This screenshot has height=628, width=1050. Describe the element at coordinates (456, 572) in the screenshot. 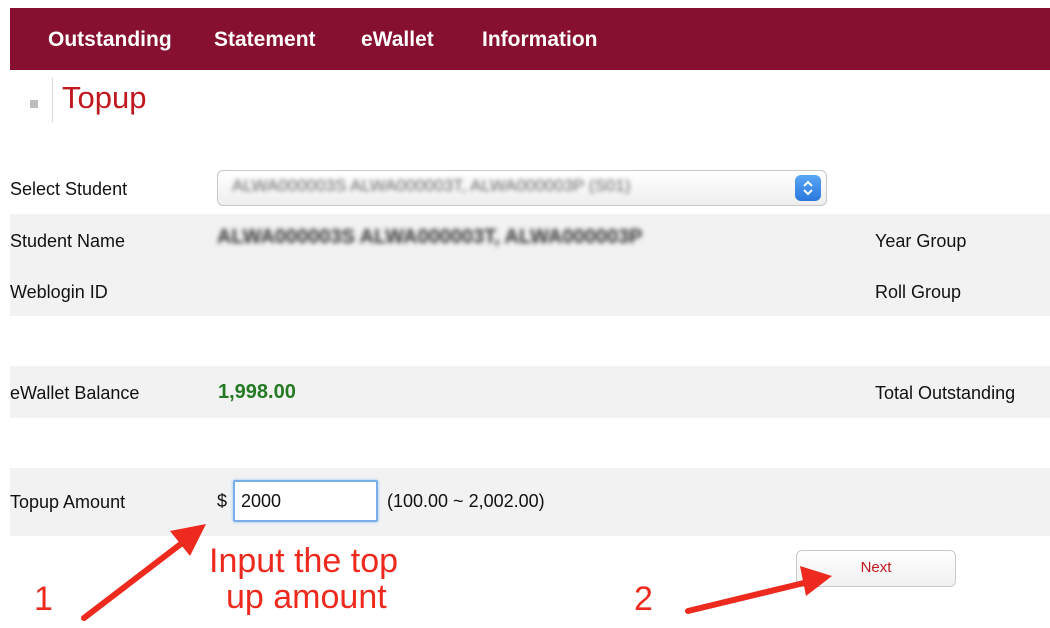

I see `annotation-arrows` at that location.